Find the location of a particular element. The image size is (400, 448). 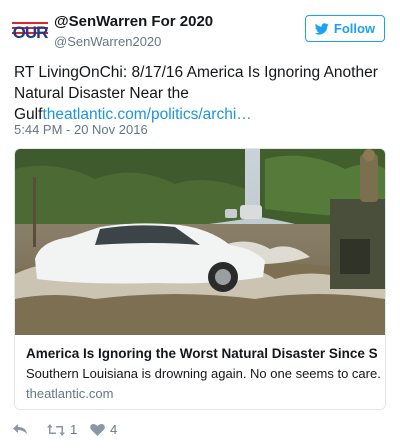

card-domain: theatlantic.com is located at coordinates (70, 393).